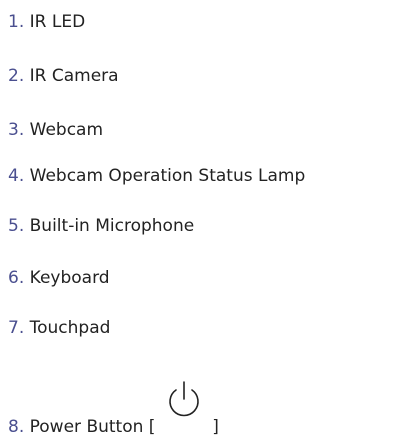 The image size is (408, 441). I want to click on item-label: Webcam Operation Status Lamp, so click(167, 176).